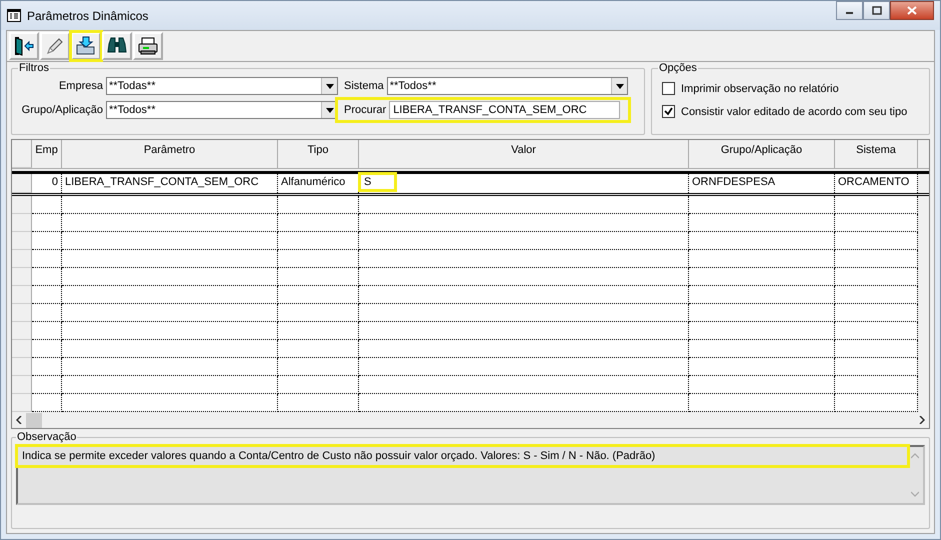 Image resolution: width=941 pixels, height=540 pixels. Describe the element at coordinates (88, 15) in the screenshot. I see `window-title: Parâmetros Dinâmicos` at that location.